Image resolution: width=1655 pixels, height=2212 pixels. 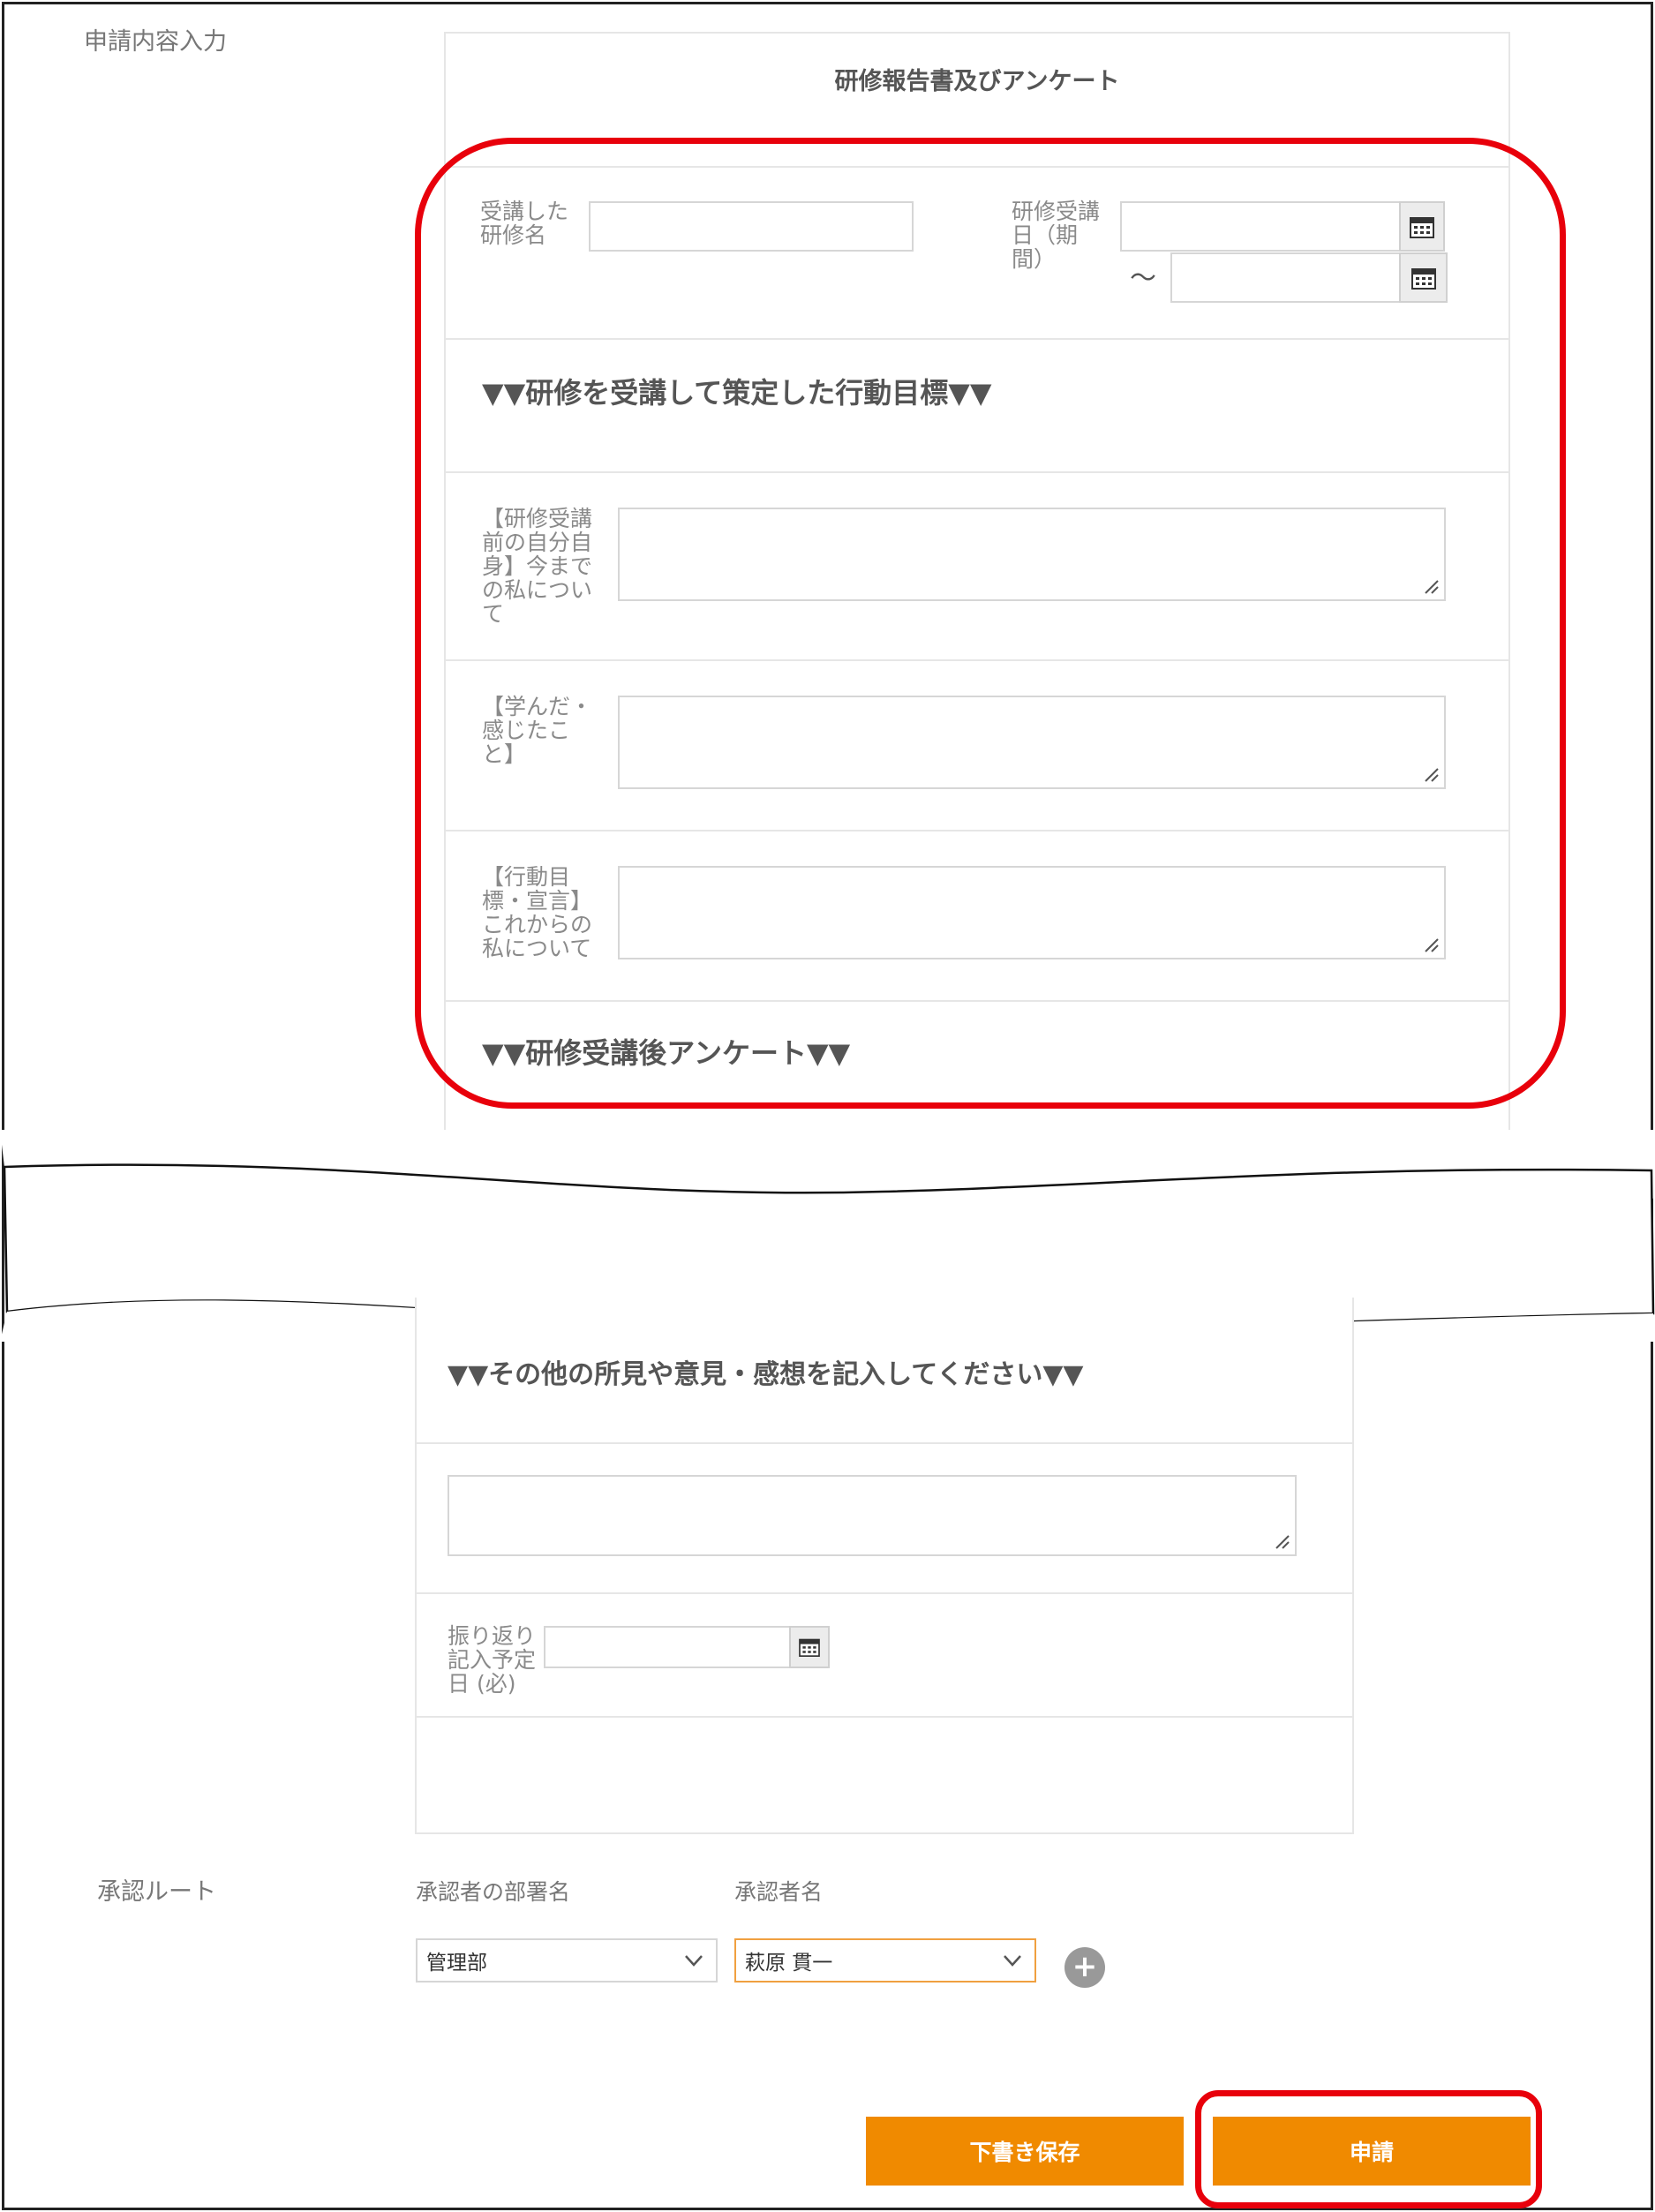 I want to click on approver-dept-header: 承認者の部署名, so click(x=493, y=1892).